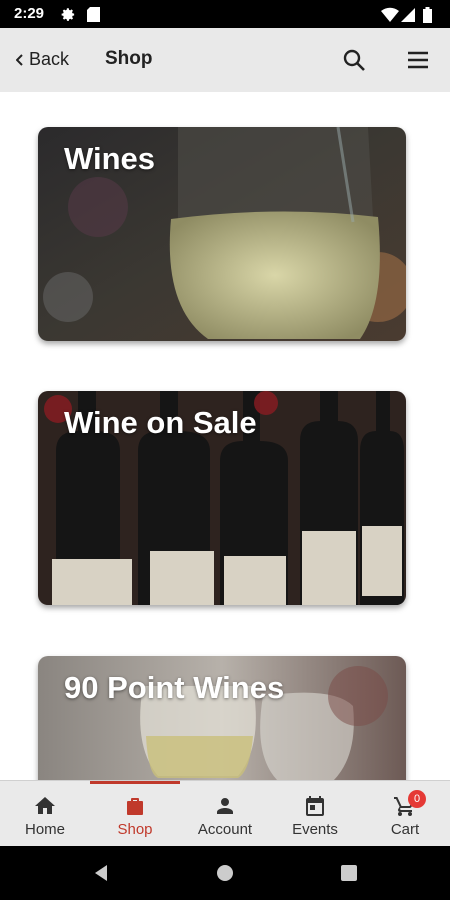 The height and width of the screenshot is (900, 450). I want to click on nav-item-label: Events, so click(315, 829).